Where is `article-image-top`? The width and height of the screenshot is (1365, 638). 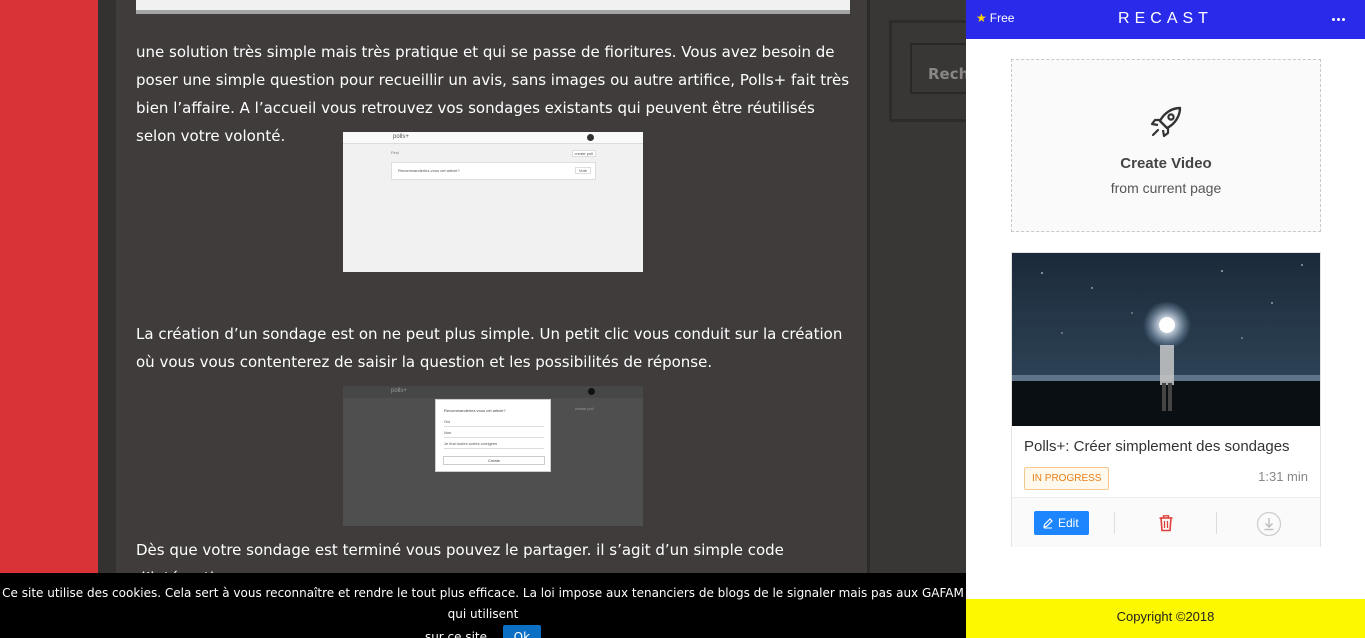 article-image-top is located at coordinates (493, 7).